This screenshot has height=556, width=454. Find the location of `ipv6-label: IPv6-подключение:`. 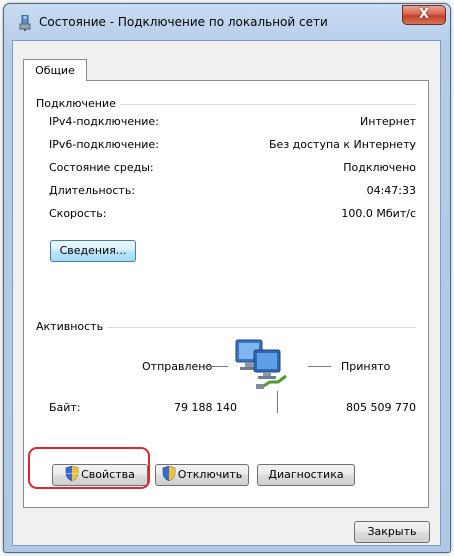

ipv6-label: IPv6-подключение: is located at coordinates (104, 144).